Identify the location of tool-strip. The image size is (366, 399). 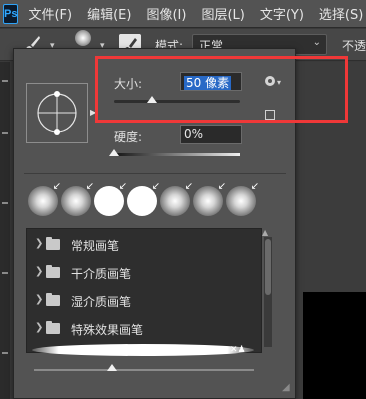
(5, 230).